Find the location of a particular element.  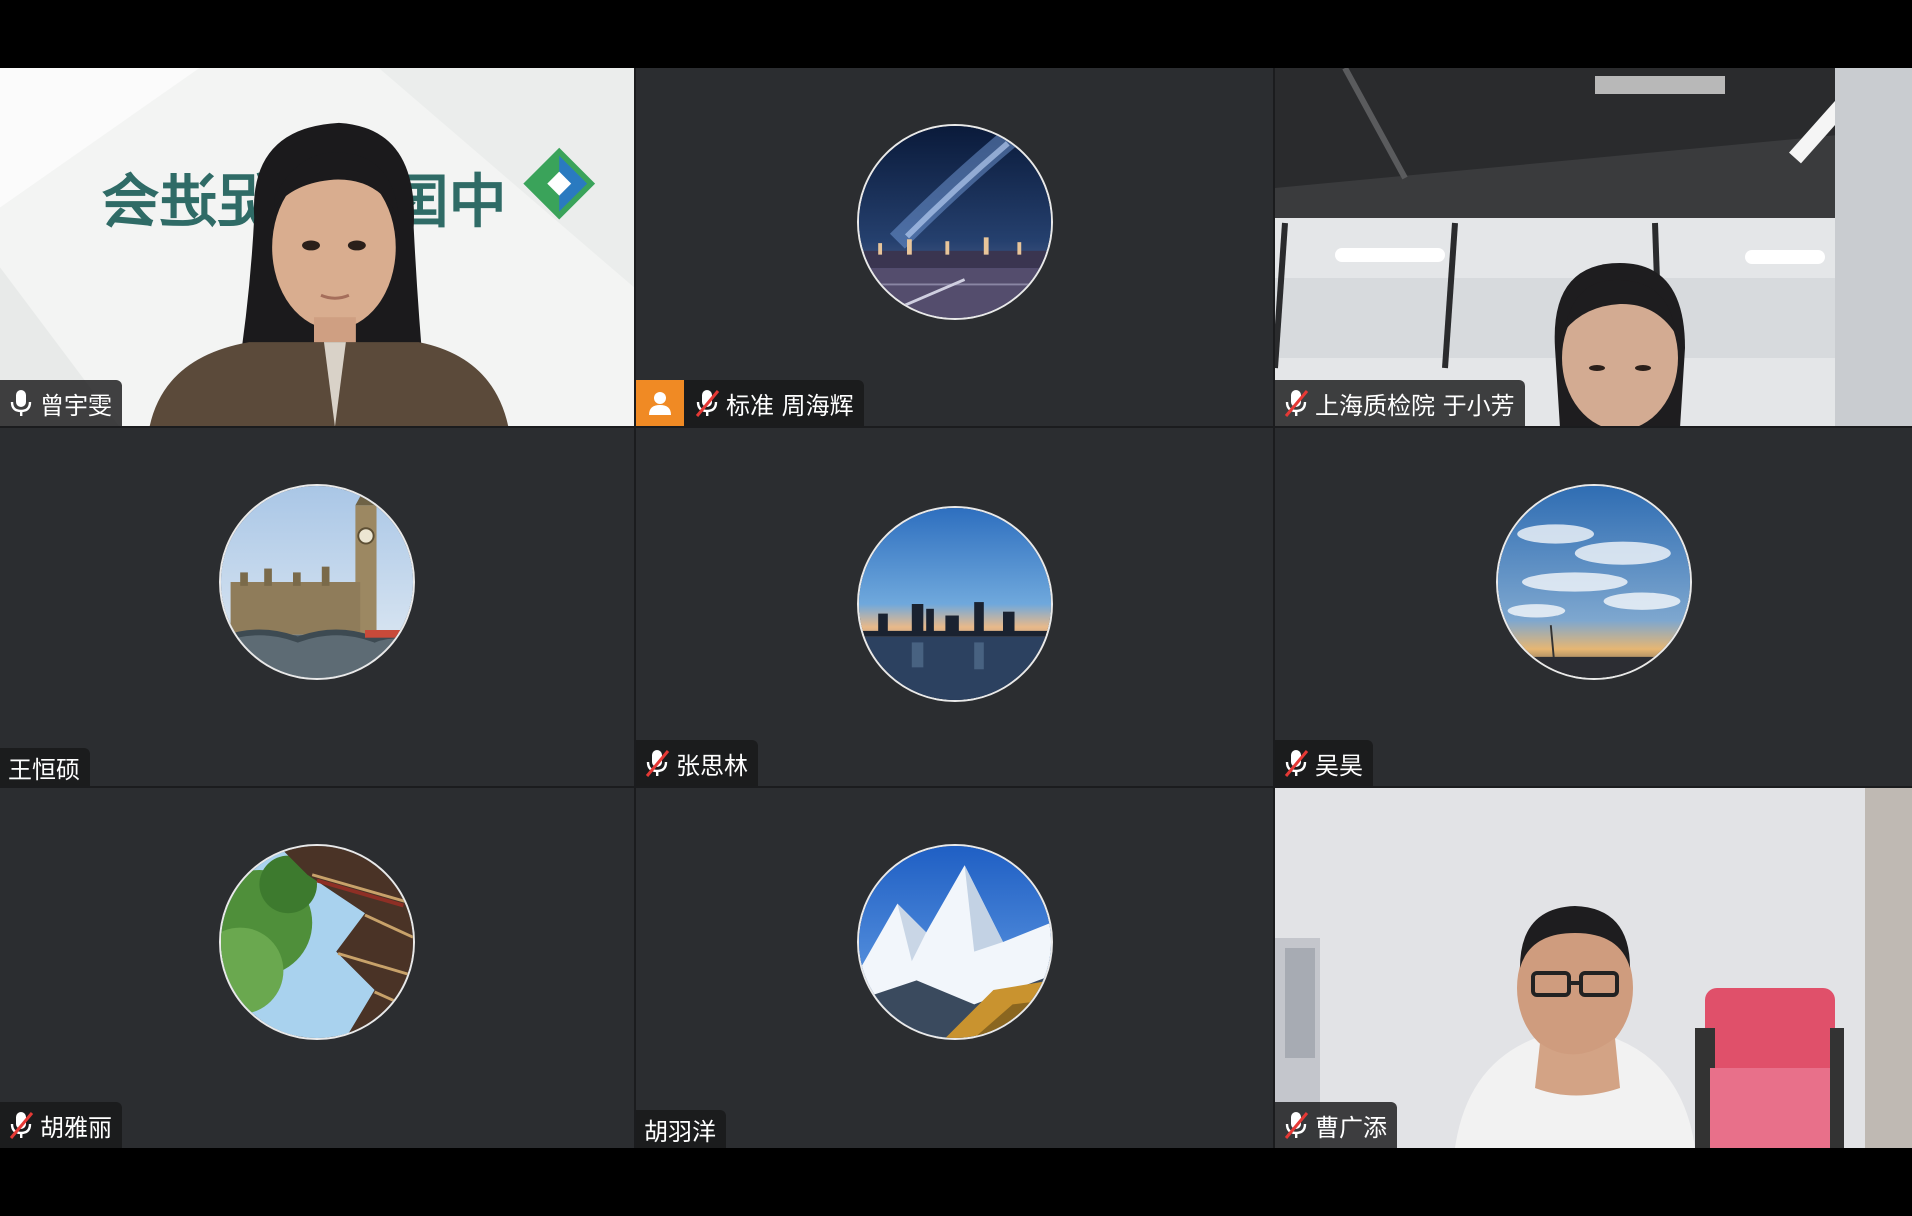

participant-name: 上海质检院 于小芳 is located at coordinates (1415, 405).